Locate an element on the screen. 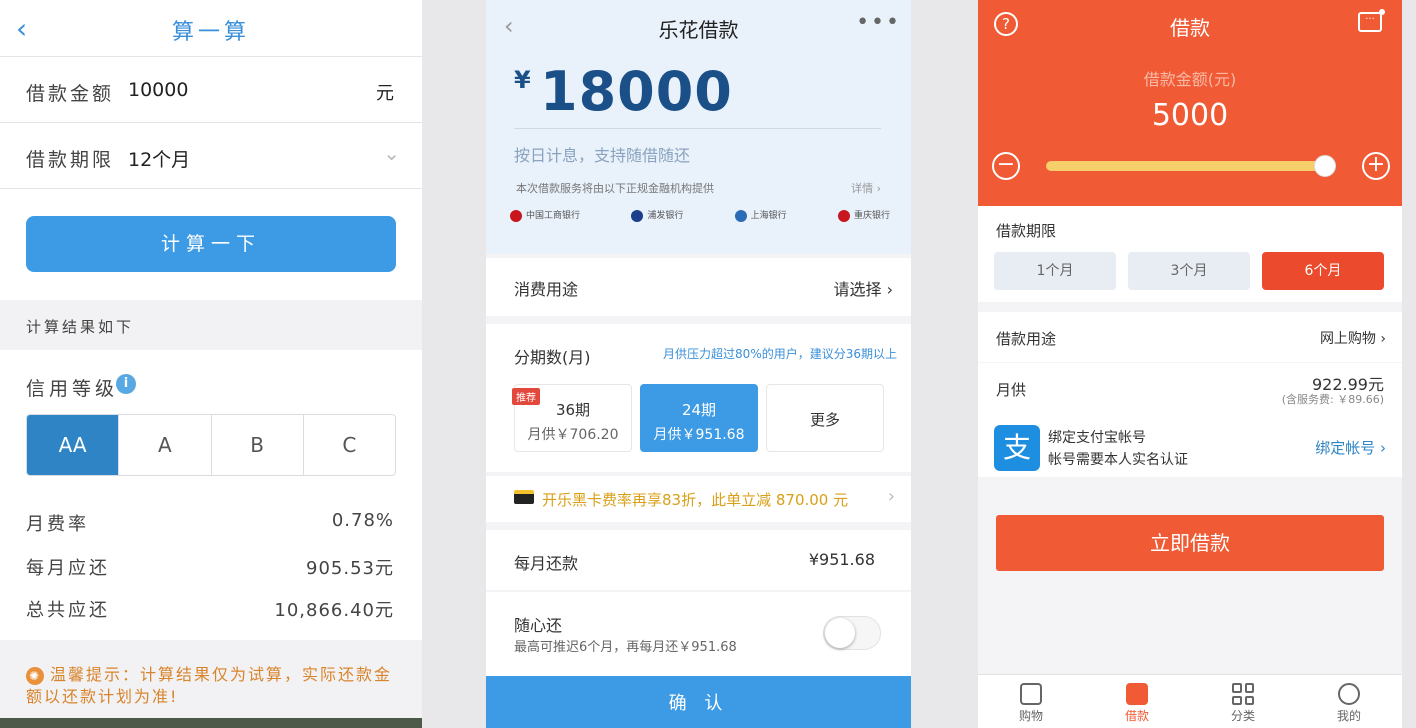 The width and height of the screenshot is (1416, 728). purpose-label: 借款用途 is located at coordinates (1026, 339).